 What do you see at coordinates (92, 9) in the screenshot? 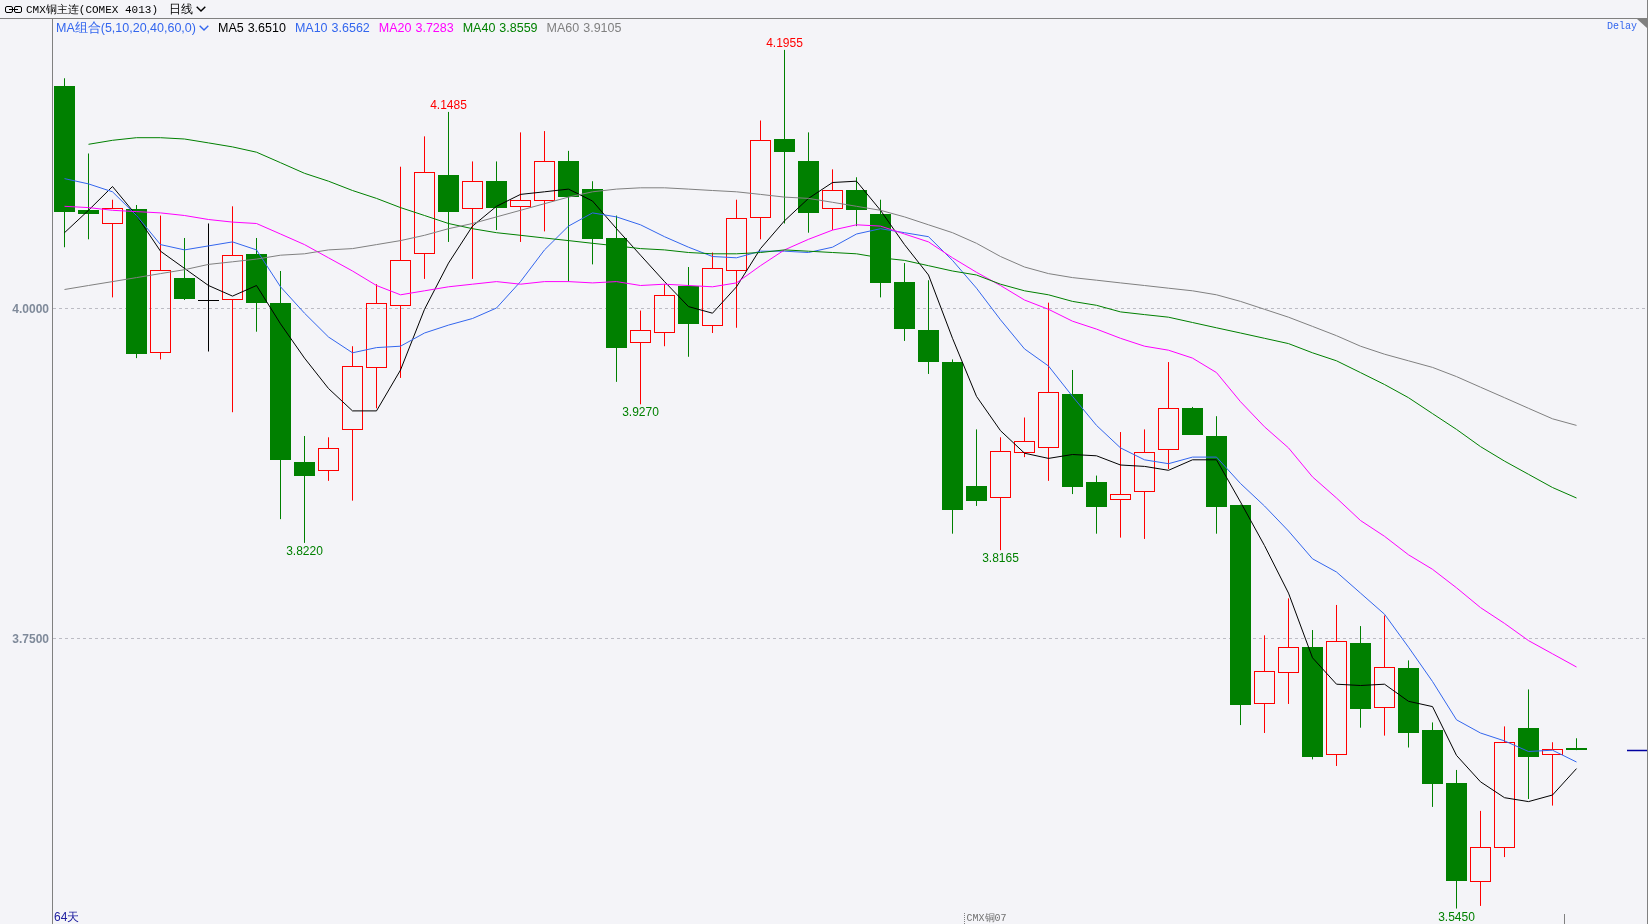
I see `instrument-title: CMX铜主连(COMEX 4013)` at bounding box center [92, 9].